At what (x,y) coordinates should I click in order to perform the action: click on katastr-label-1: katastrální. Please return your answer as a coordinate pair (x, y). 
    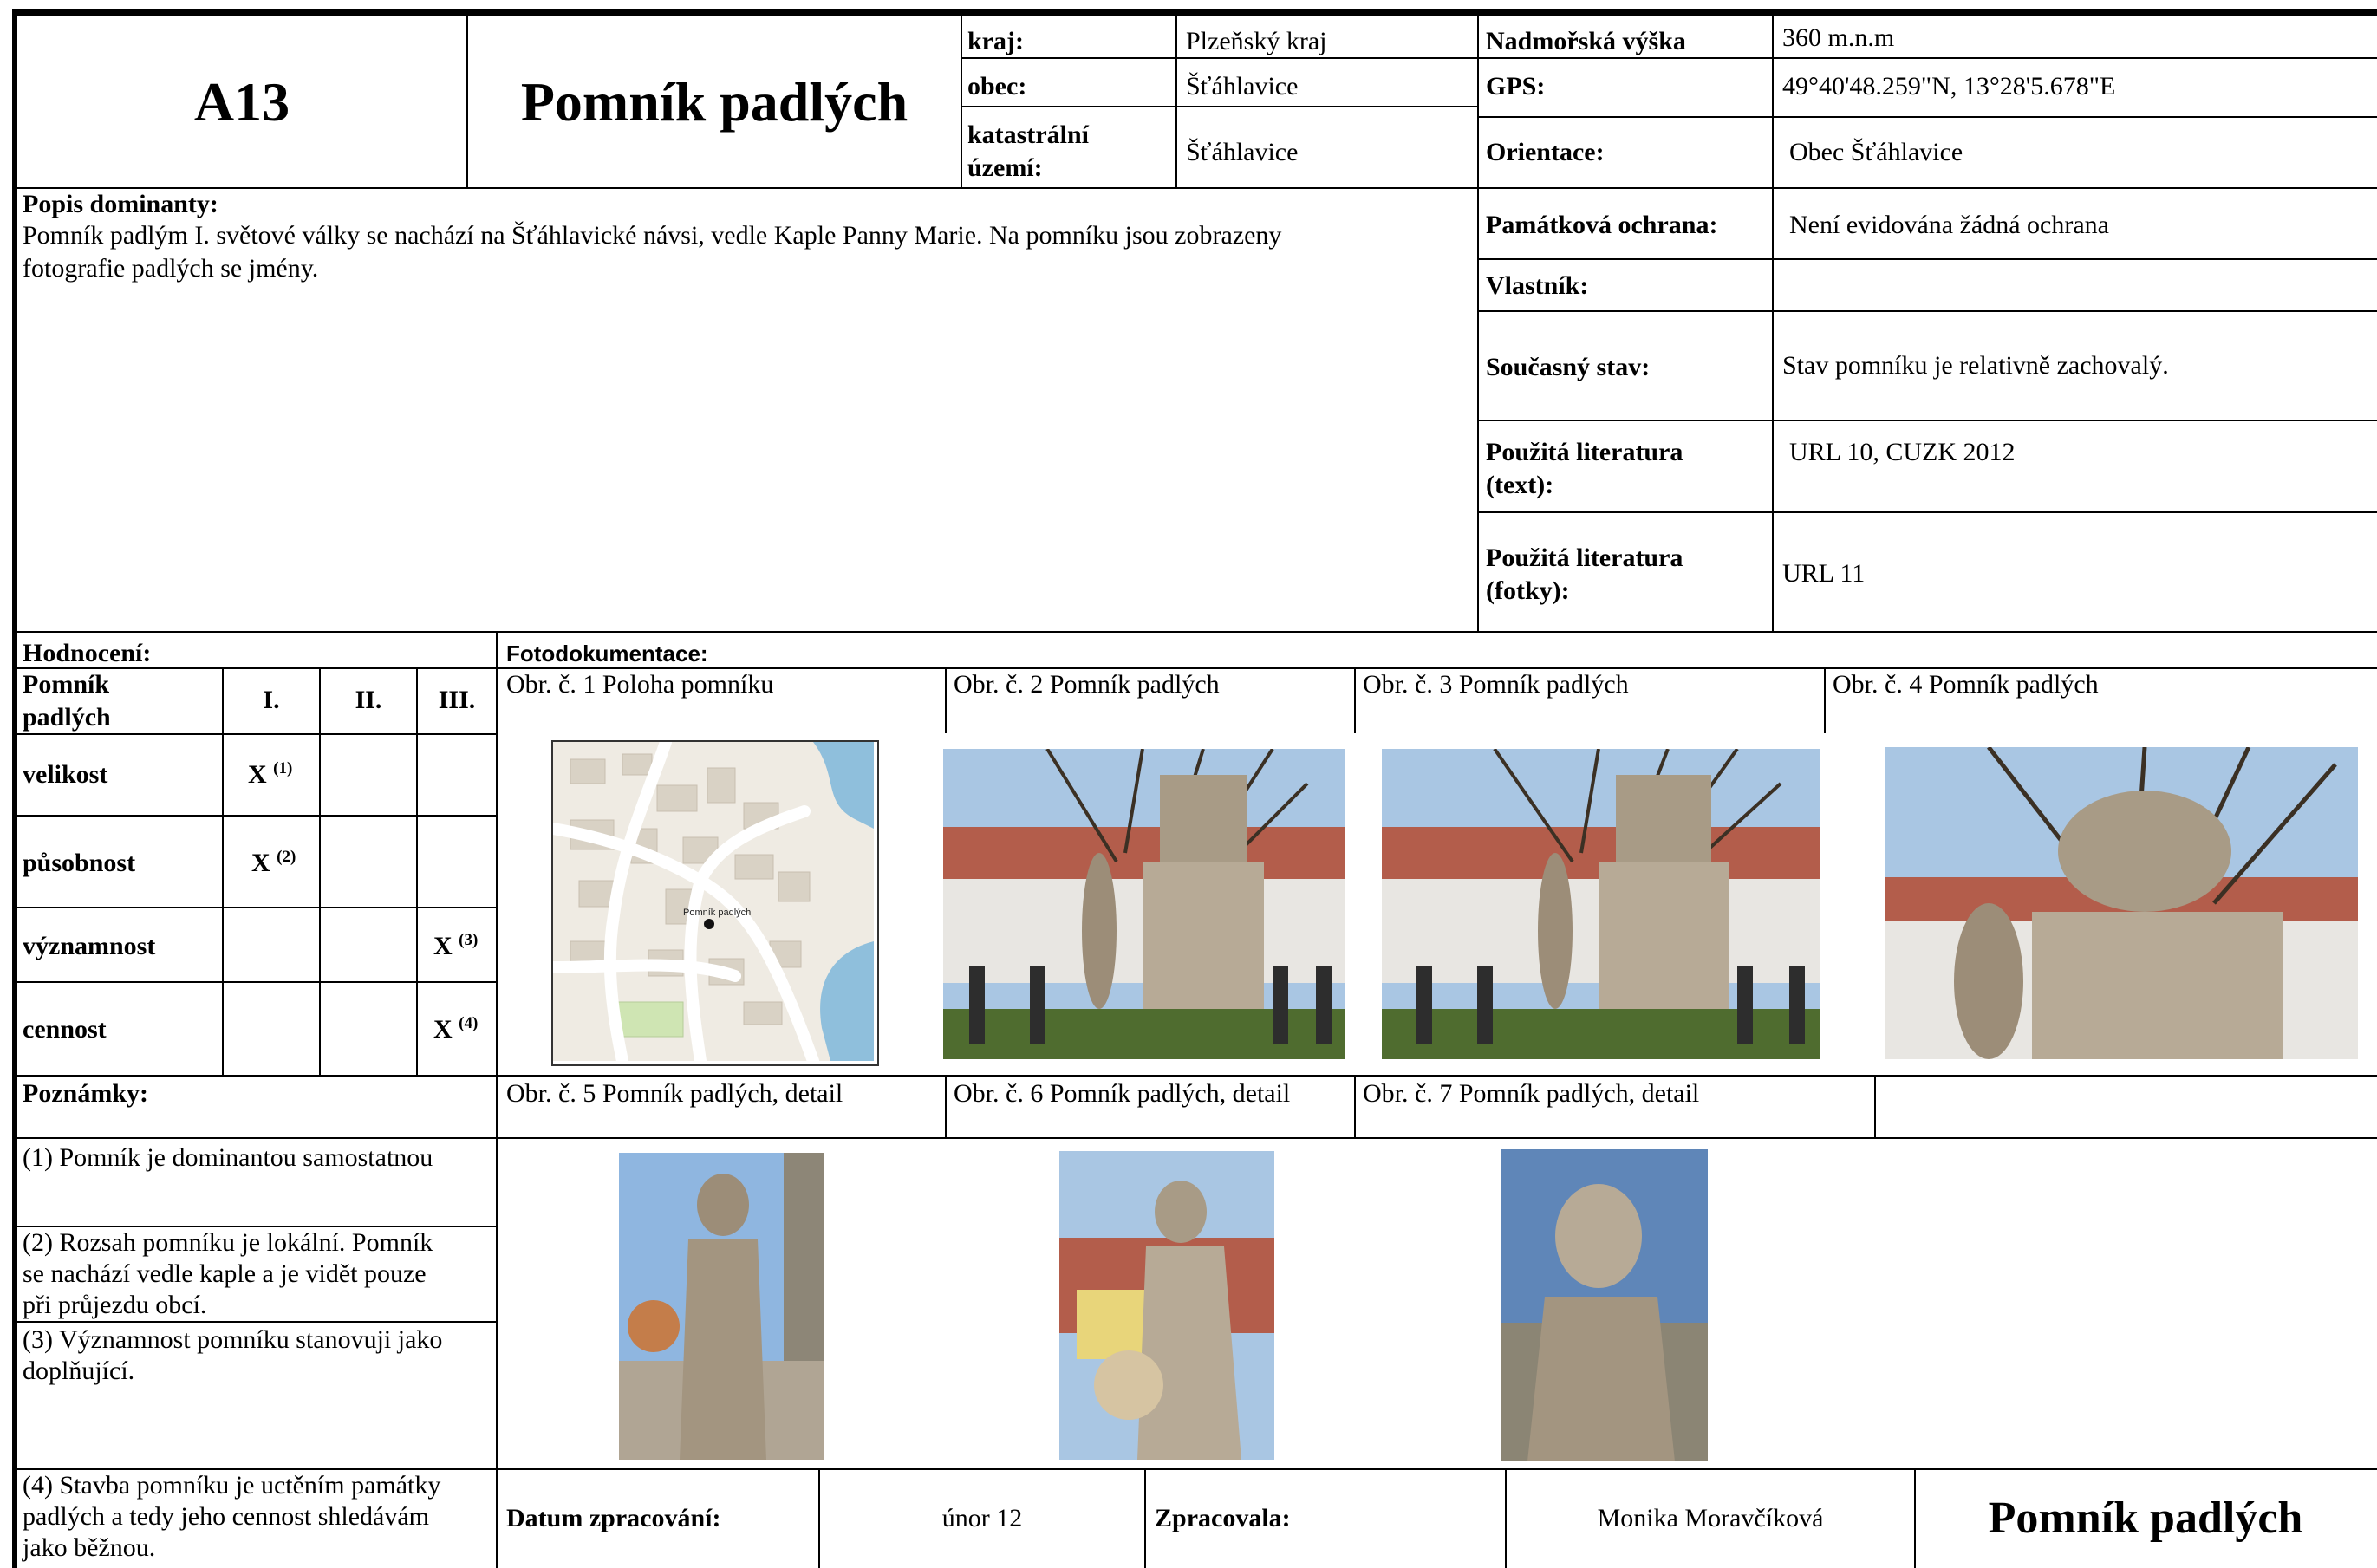
    Looking at the image, I should click on (1028, 134).